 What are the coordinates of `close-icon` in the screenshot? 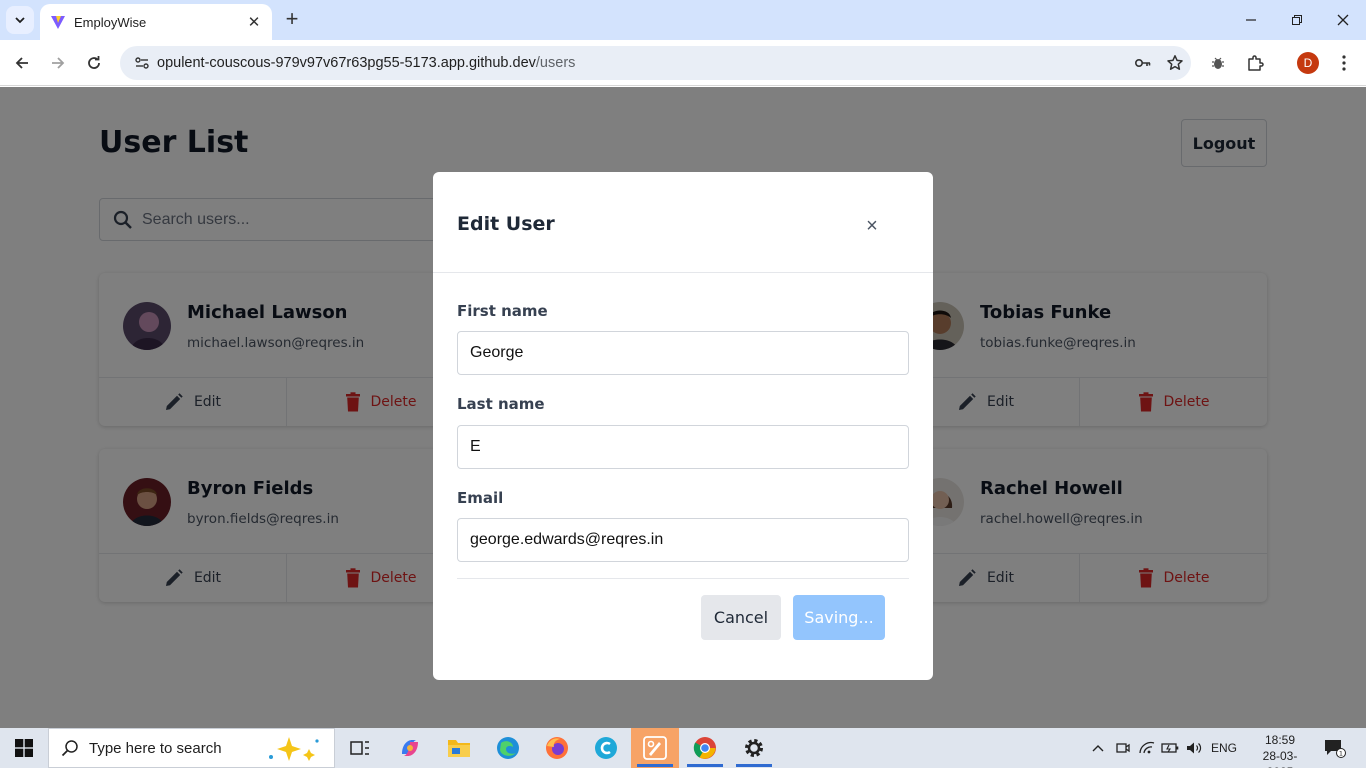 It's located at (1343, 20).